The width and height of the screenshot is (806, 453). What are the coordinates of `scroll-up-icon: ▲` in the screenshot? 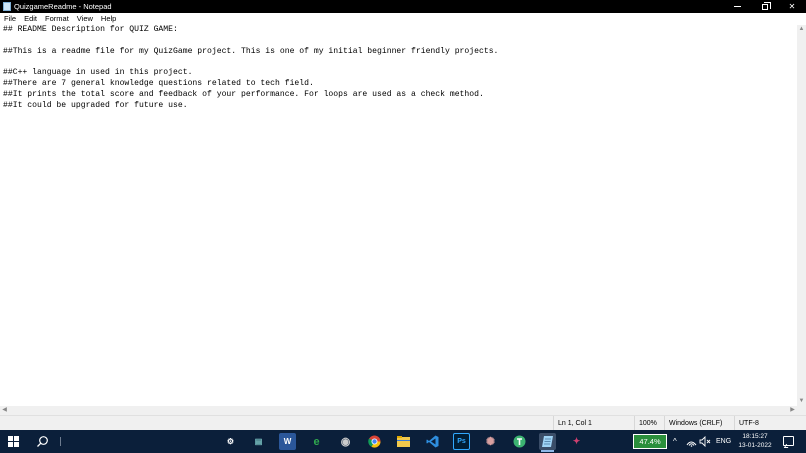 It's located at (801, 29).